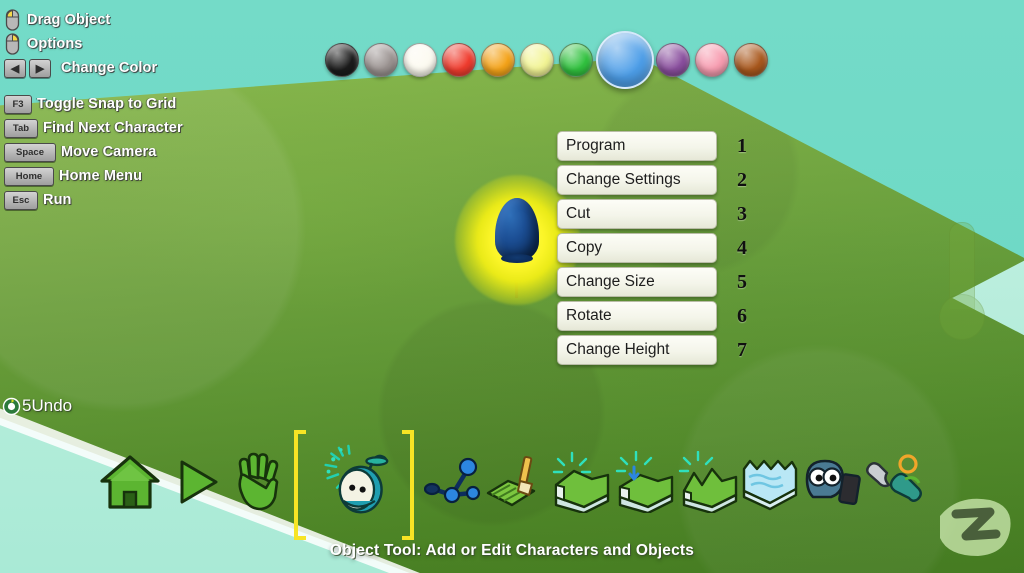 This screenshot has width=1024, height=573. I want to click on arrow-keys-icon: ◀ ▶, so click(29, 68).